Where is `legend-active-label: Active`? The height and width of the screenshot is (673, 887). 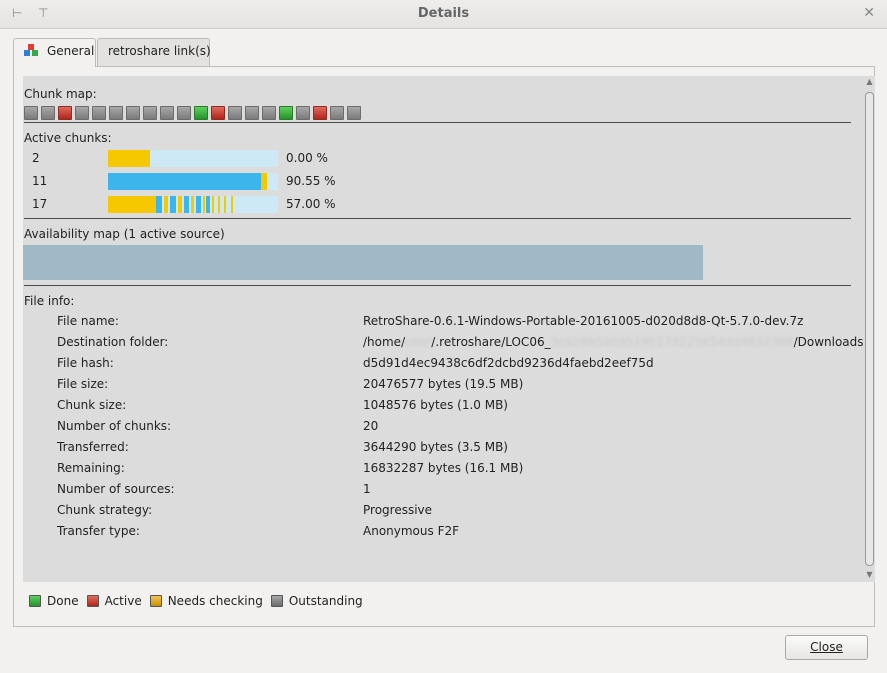 legend-active-label: Active is located at coordinates (123, 601).